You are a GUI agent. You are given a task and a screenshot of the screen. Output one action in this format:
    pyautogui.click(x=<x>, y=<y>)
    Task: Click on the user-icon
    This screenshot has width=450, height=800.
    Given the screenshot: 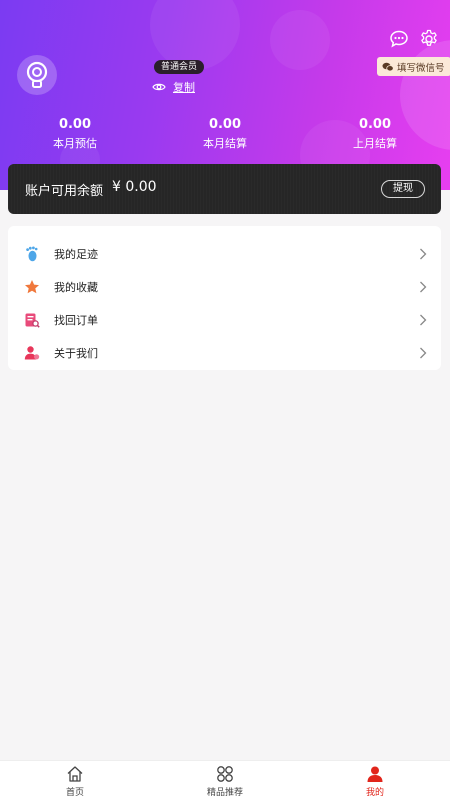 What is the action you would take?
    pyautogui.click(x=375, y=774)
    